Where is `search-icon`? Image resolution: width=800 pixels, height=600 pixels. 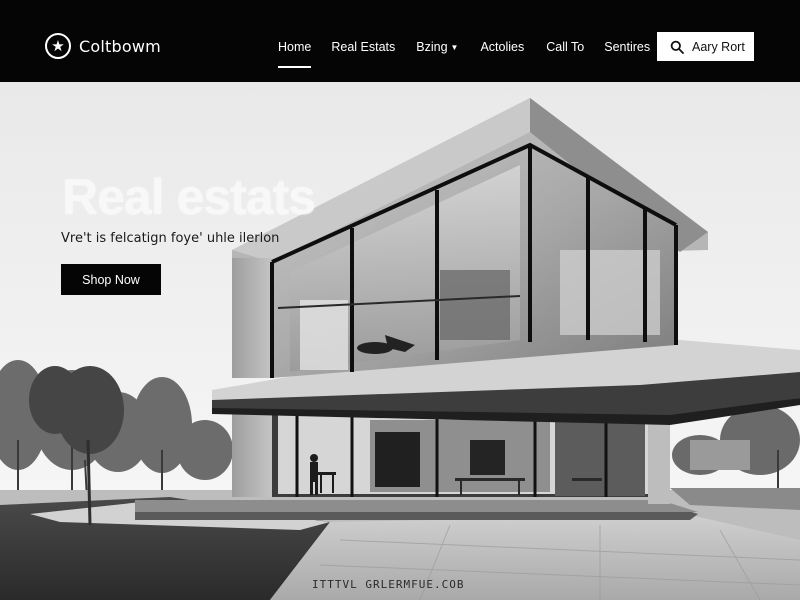
search-icon is located at coordinates (677, 47).